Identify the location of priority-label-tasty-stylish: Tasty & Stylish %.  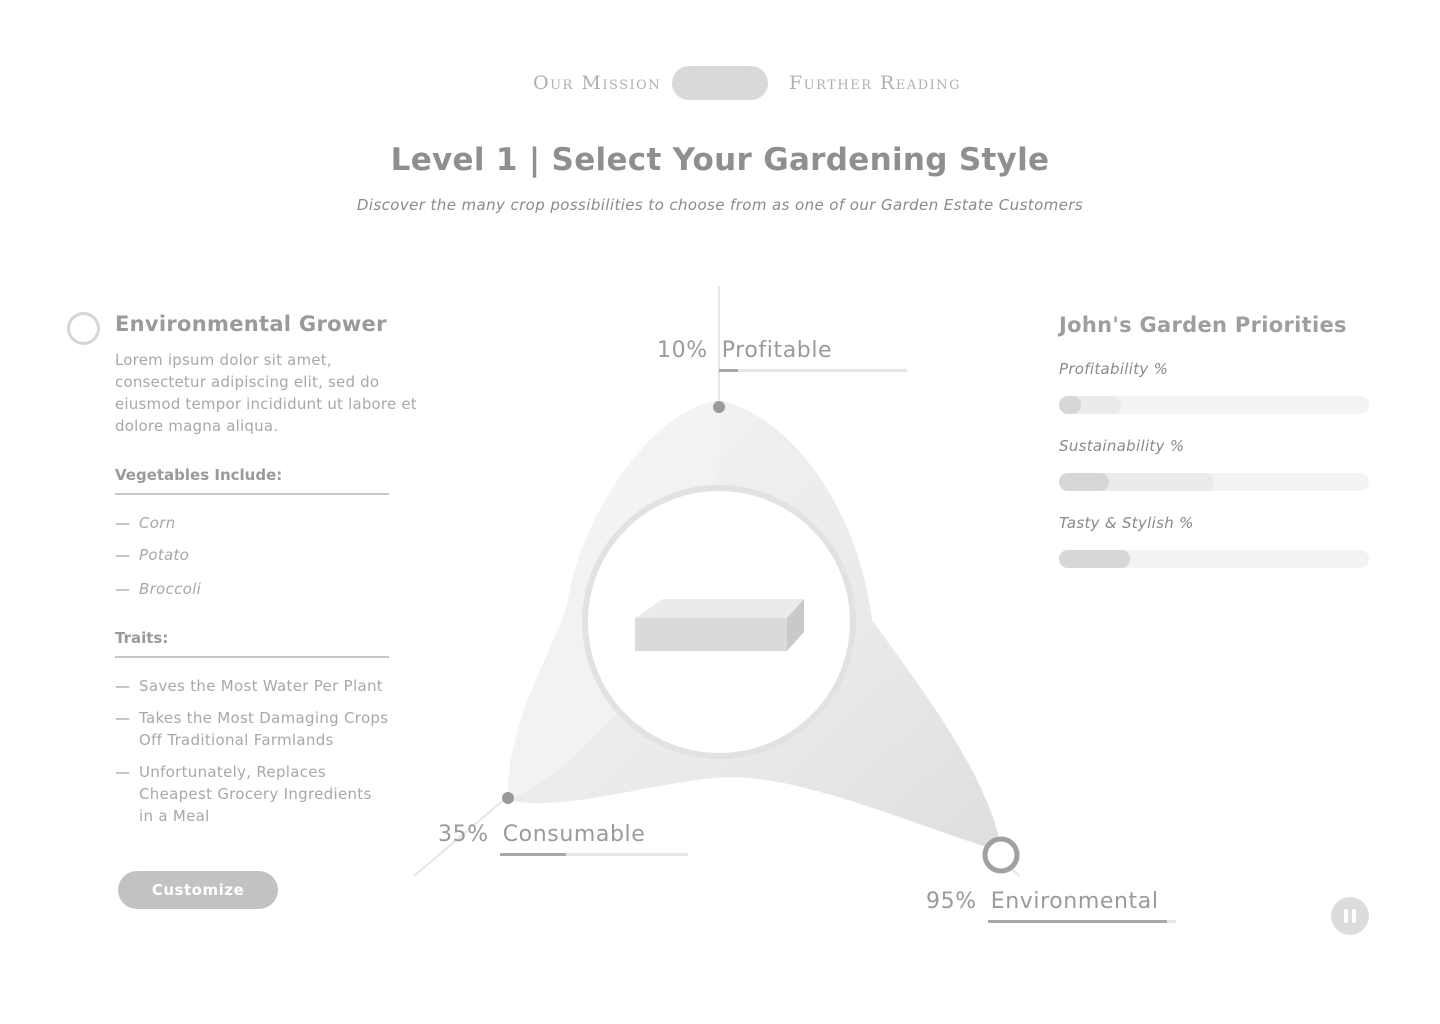
(1126, 523).